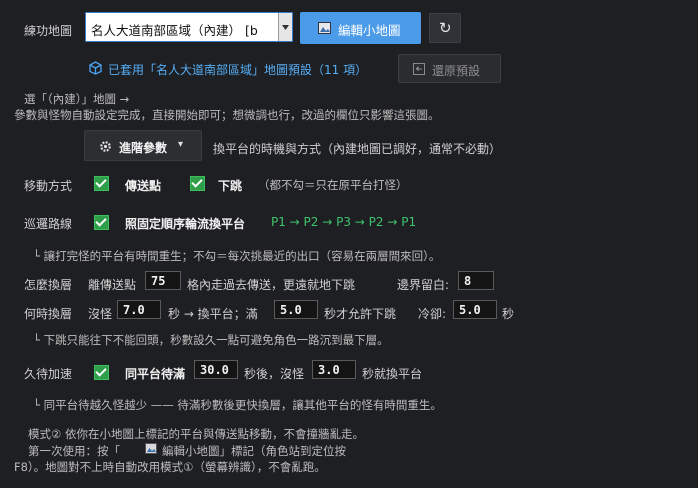  What do you see at coordinates (77, 99) in the screenshot?
I see `hint-line-1: 選「（內建）」地圖 →` at bounding box center [77, 99].